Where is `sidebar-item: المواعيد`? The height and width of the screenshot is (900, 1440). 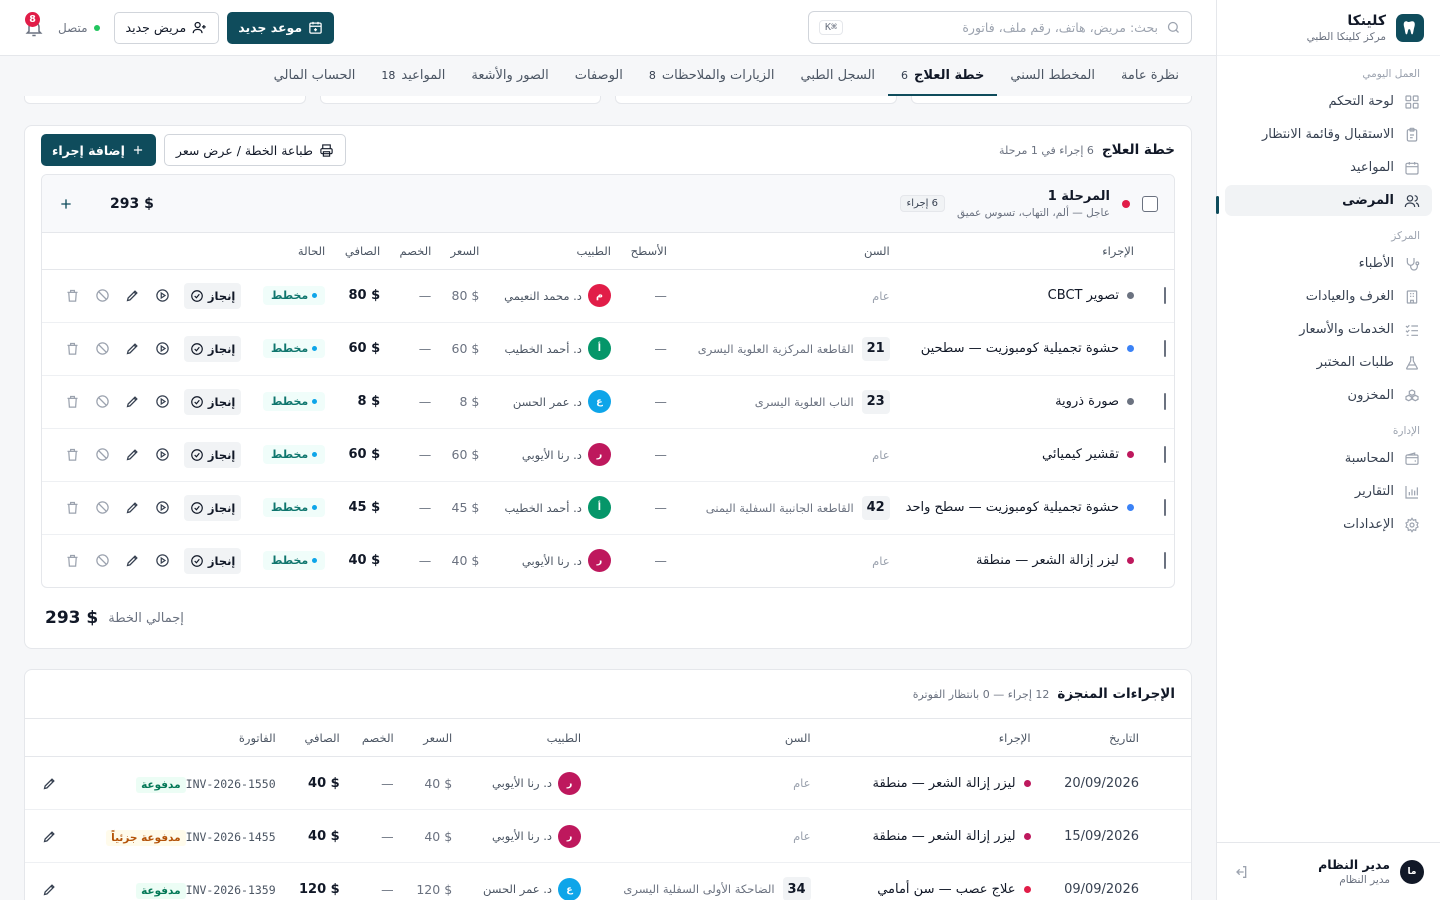 sidebar-item: المواعيد is located at coordinates (1328, 167).